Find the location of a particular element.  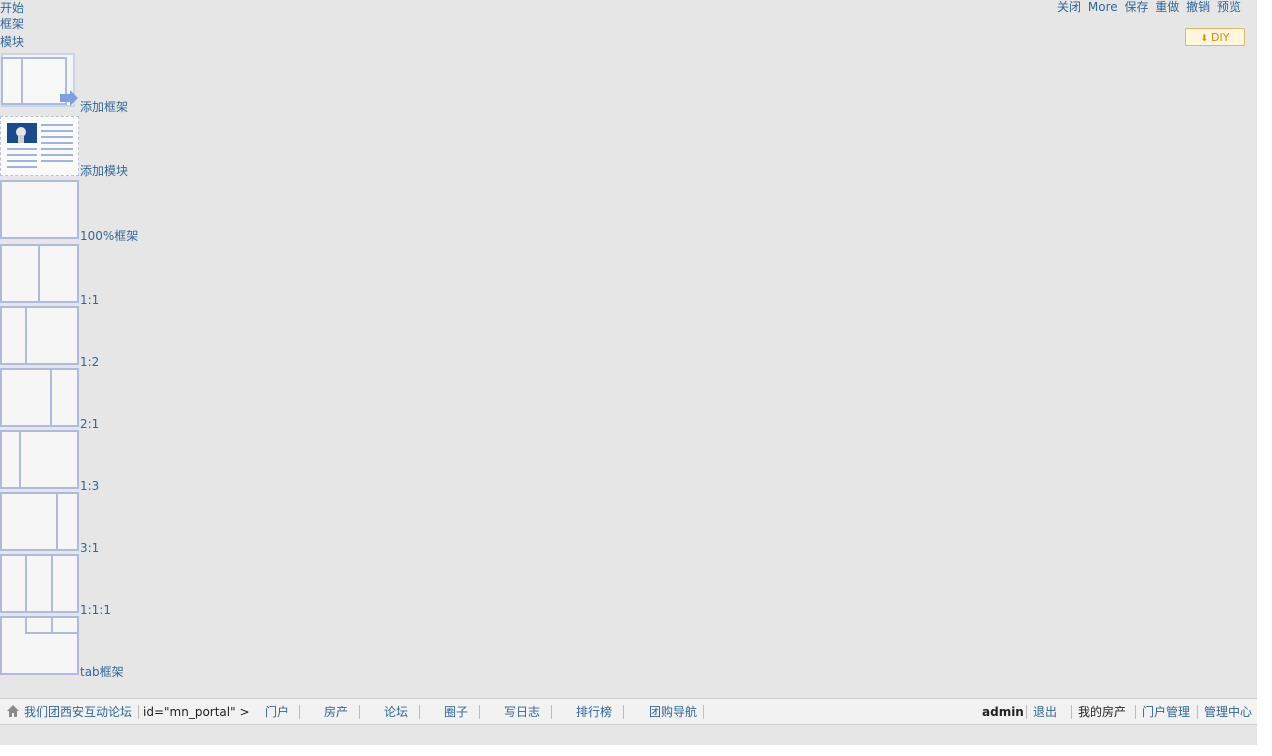

nav-group: 圈子 is located at coordinates (456, 712).